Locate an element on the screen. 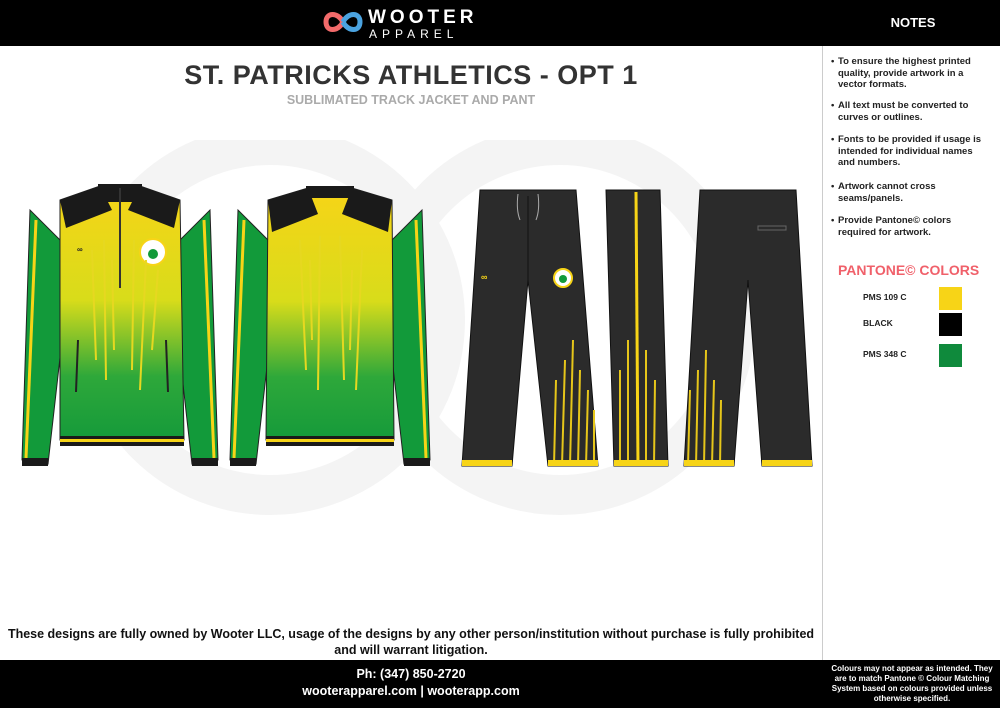 This screenshot has width=1000, height=708. wooter-logo: WOOTER APPAREL is located at coordinates (418, 23).